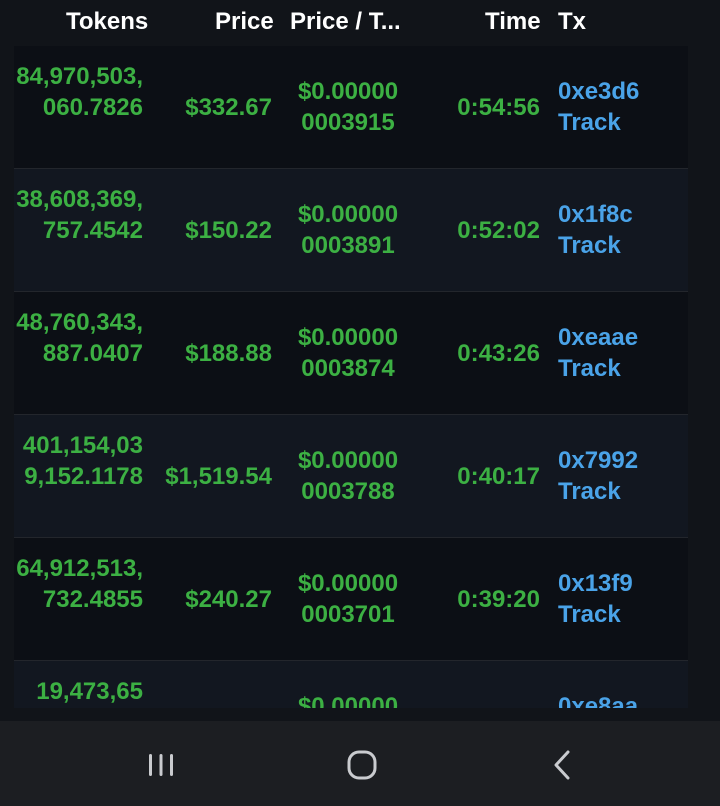 This screenshot has height=806, width=720. Describe the element at coordinates (107, 22) in the screenshot. I see `column-header-tokens: Tokens` at that location.